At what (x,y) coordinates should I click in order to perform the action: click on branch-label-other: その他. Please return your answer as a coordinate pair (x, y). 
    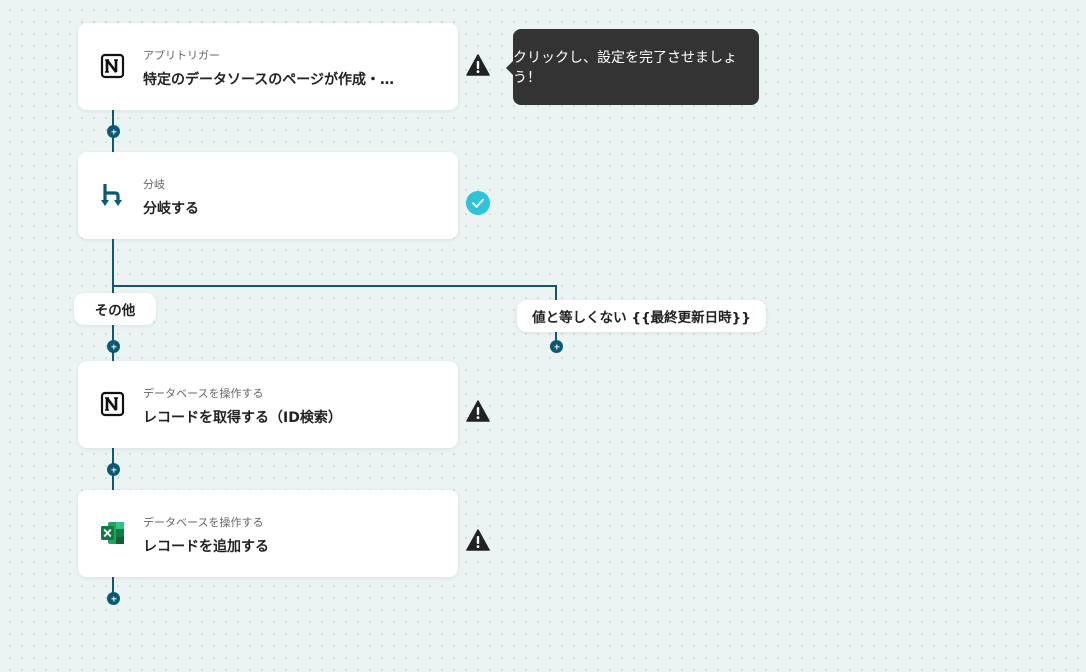
    Looking at the image, I should click on (115, 309).